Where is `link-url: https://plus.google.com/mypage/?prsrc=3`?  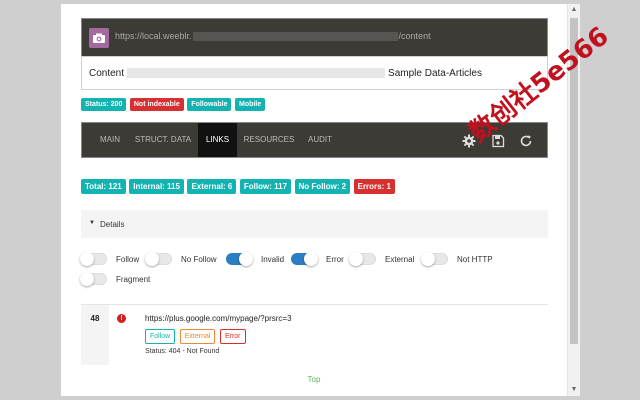 link-url: https://plus.google.com/mypage/?prsrc=3 is located at coordinates (218, 318).